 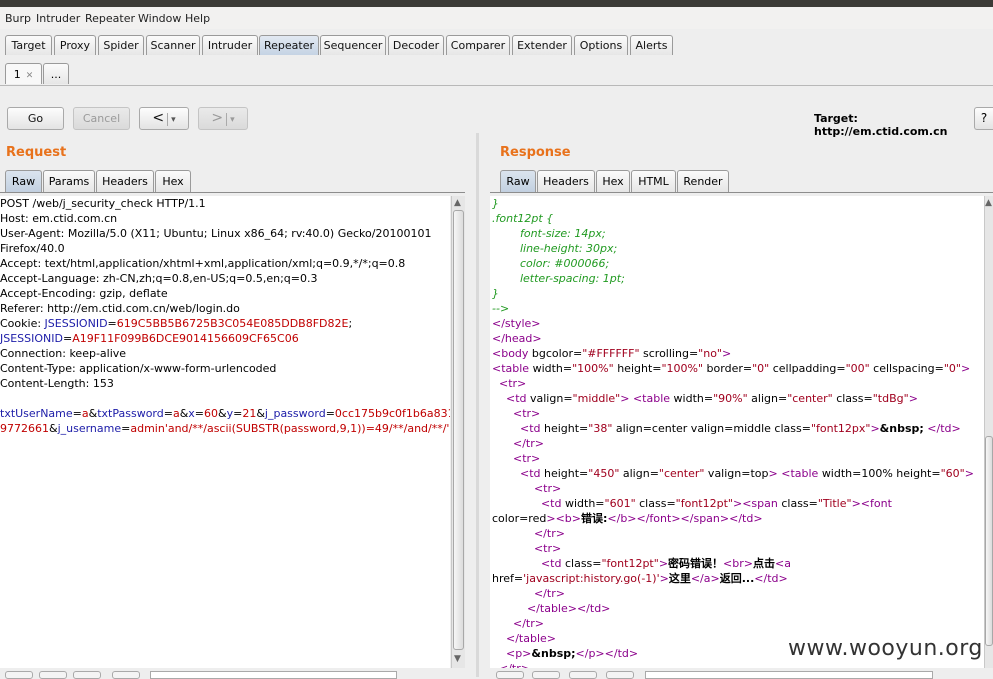 I want to click on response-next-match-button, so click(x=583, y=675).